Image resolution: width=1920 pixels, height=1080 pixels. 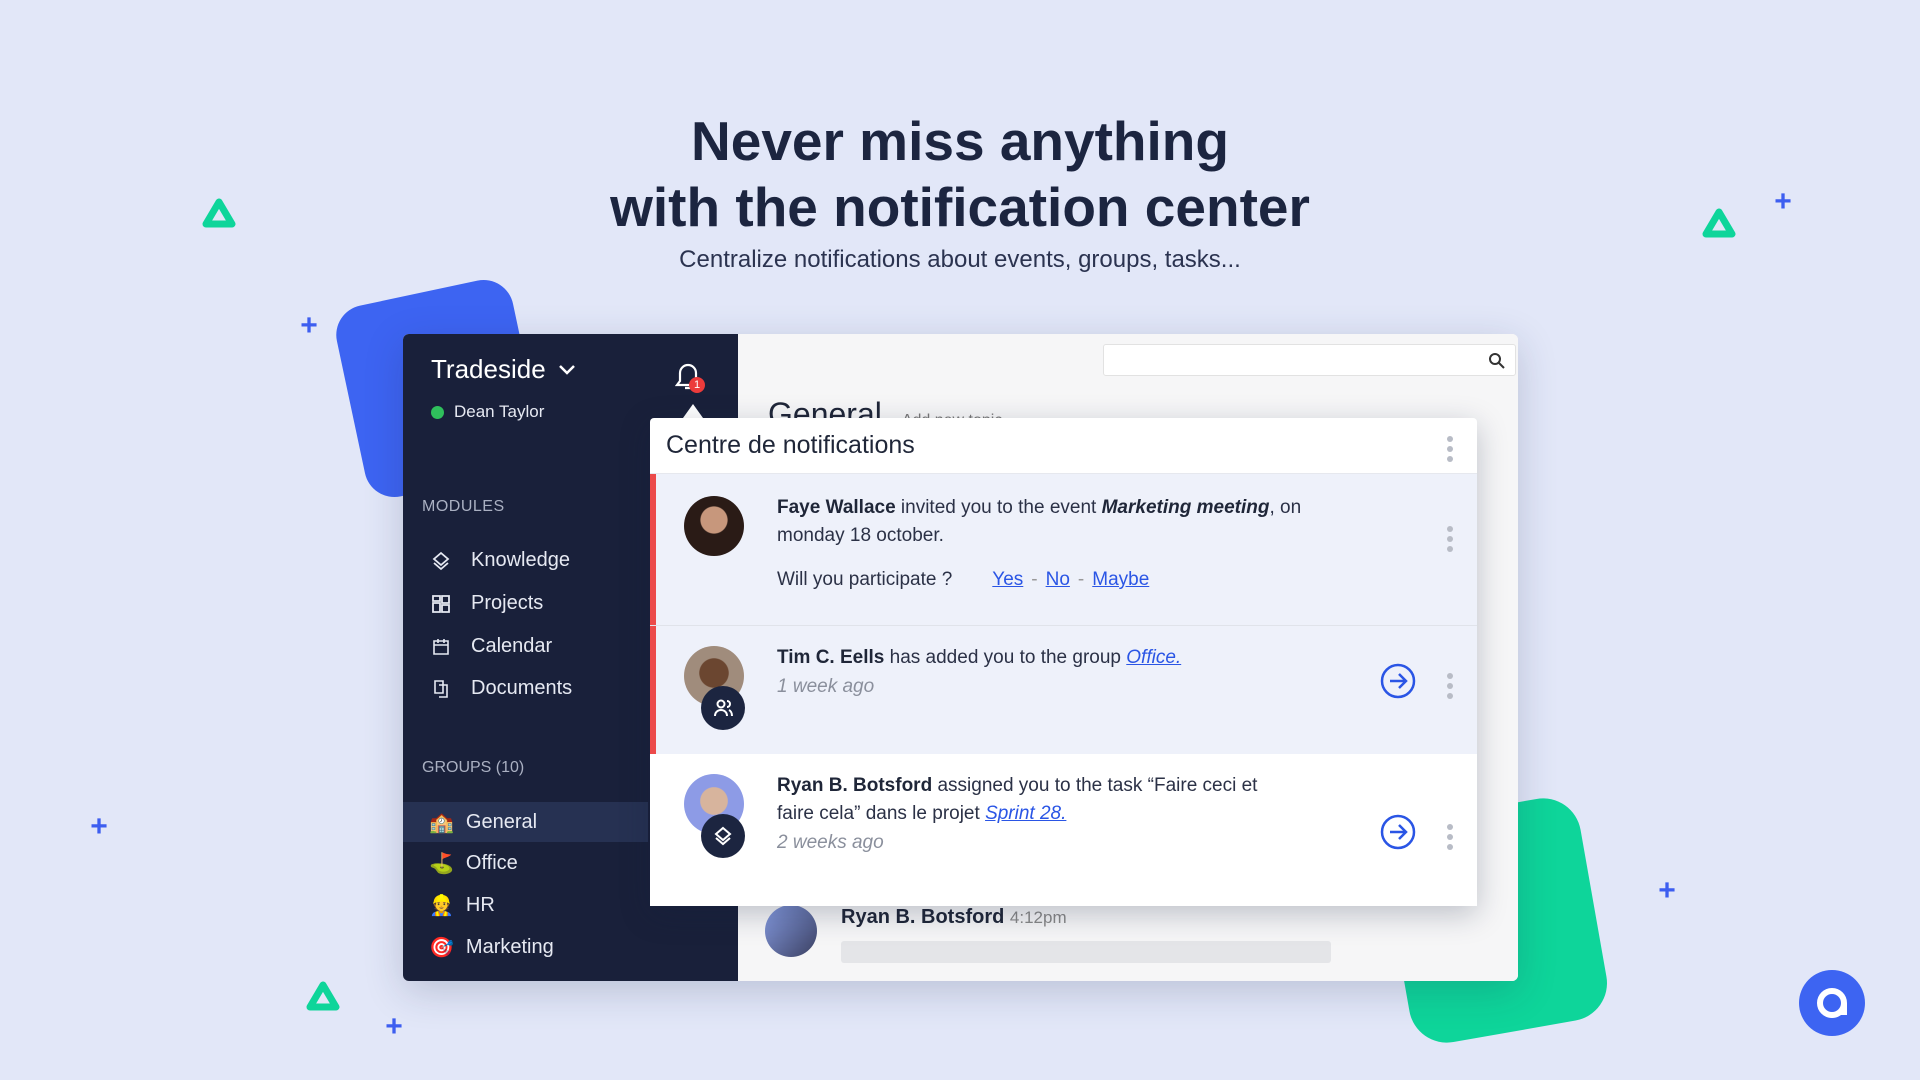 What do you see at coordinates (1309, 360) in the screenshot?
I see `search-input` at bounding box center [1309, 360].